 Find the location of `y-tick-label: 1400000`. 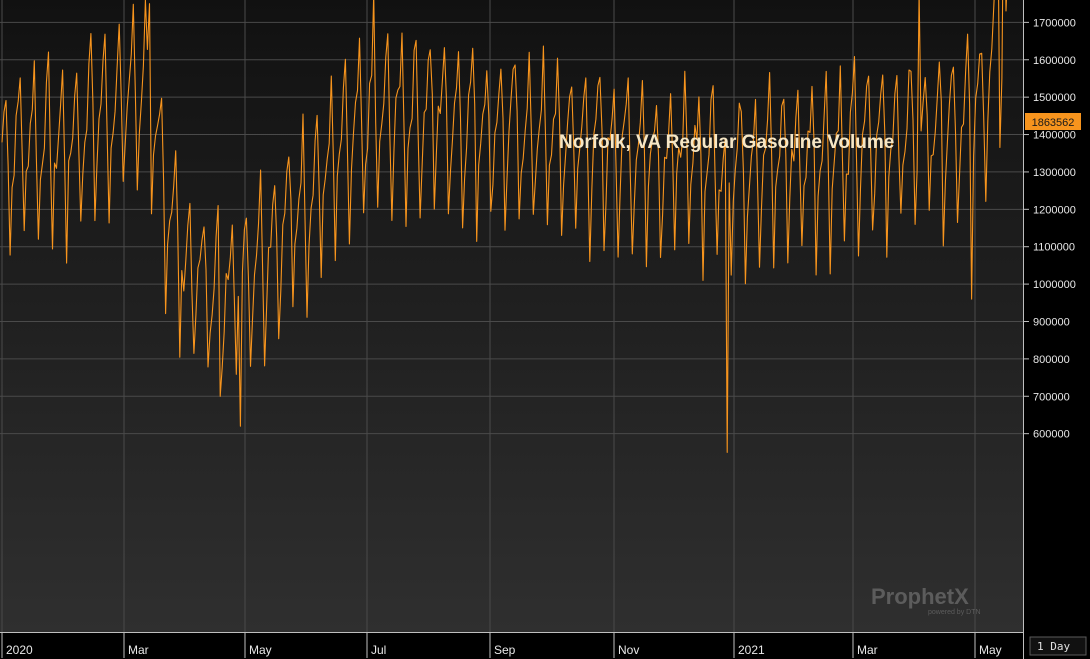

y-tick-label: 1400000 is located at coordinates (1054, 136).